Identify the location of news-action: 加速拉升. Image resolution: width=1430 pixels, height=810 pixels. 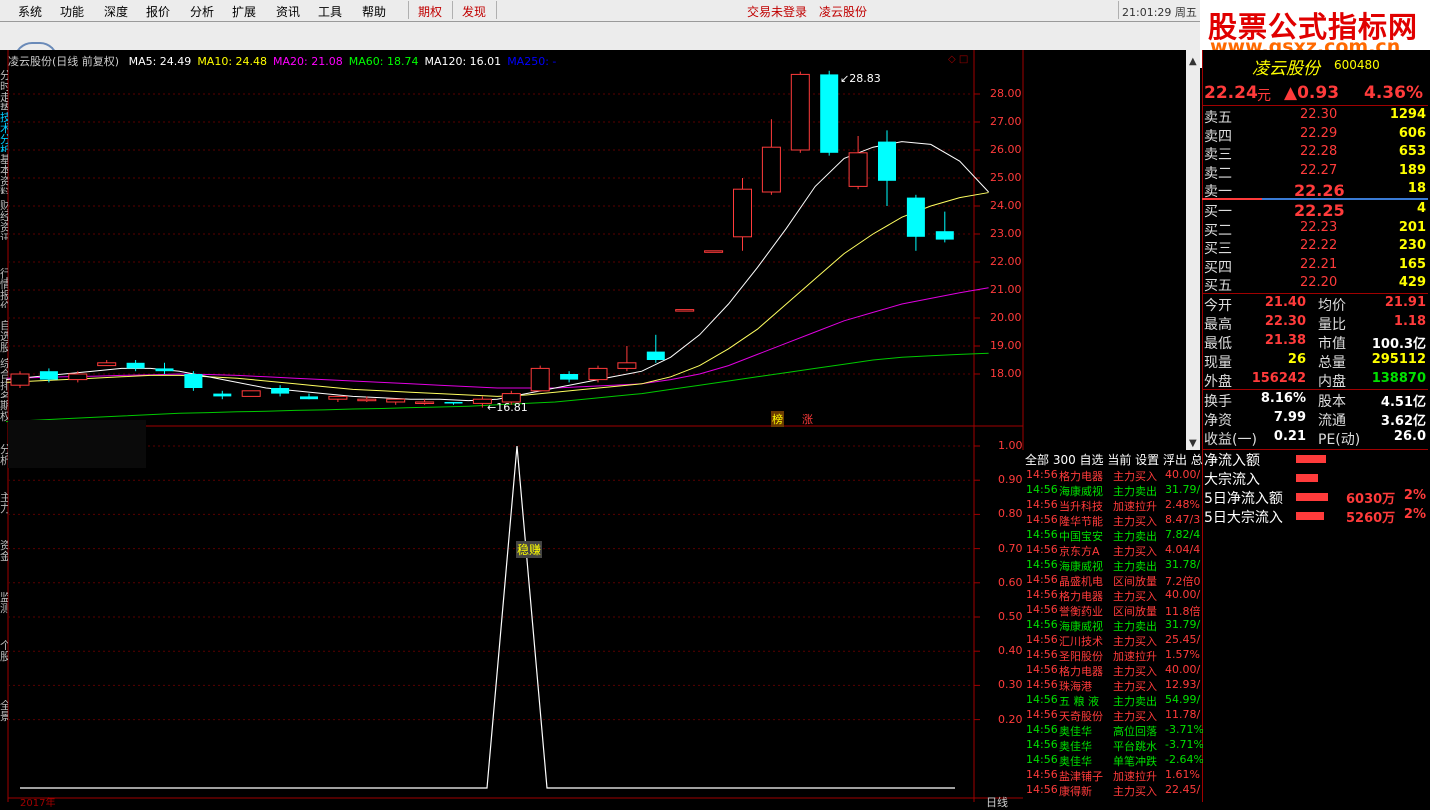
(1135, 656).